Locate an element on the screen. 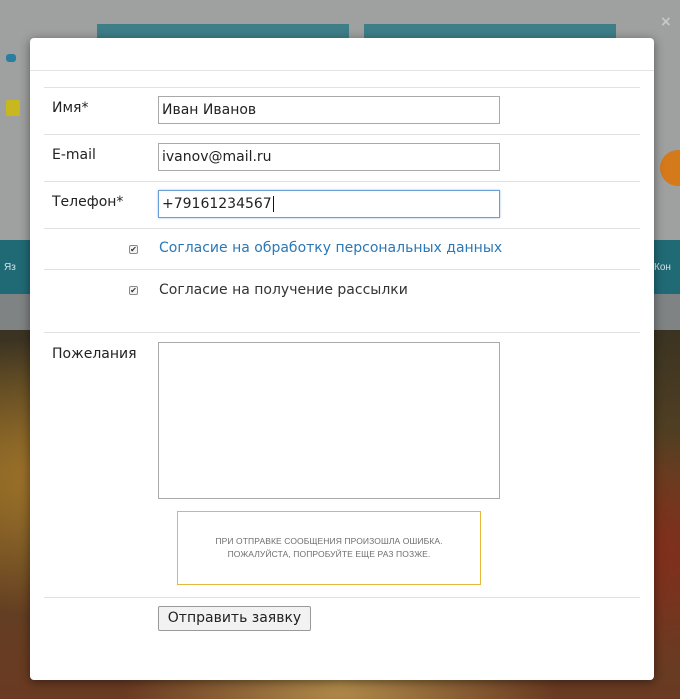 The image size is (680, 699). error-line: ПОЖАЛУЙСТА, ПОПРОБУЙТЕ ЕЩЕ РАЗ ПОЗЖЕ. is located at coordinates (329, 554).